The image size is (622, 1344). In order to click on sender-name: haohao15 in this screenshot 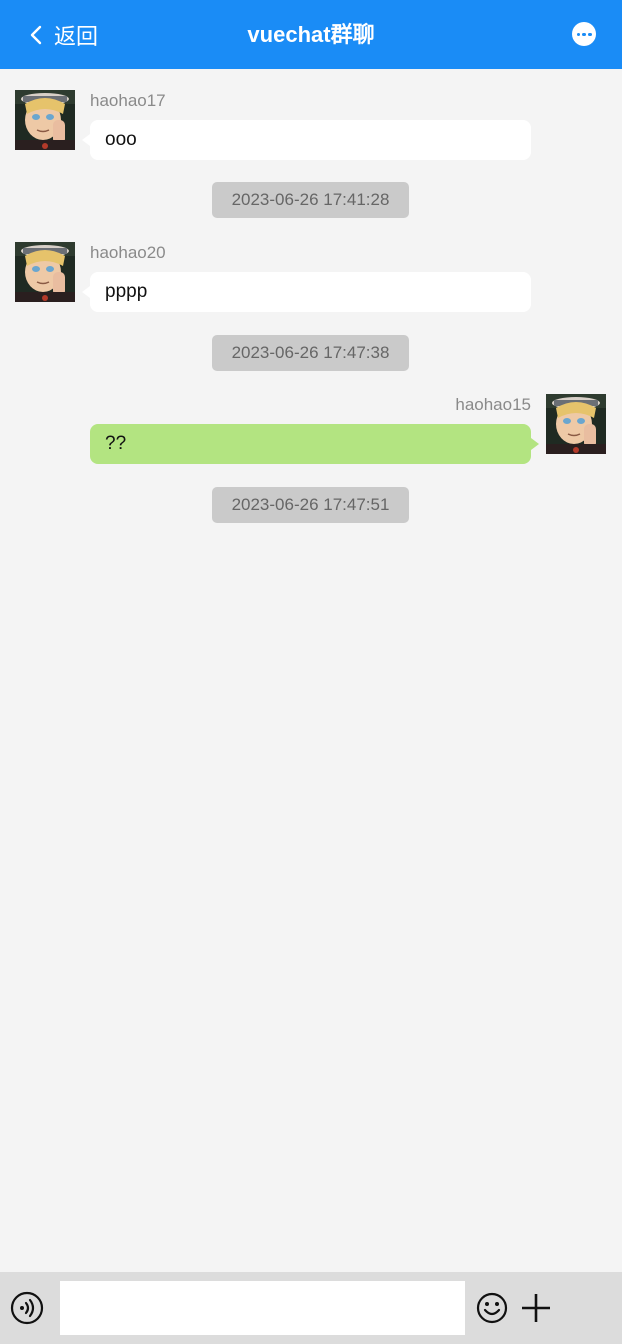, I will do `click(493, 404)`.